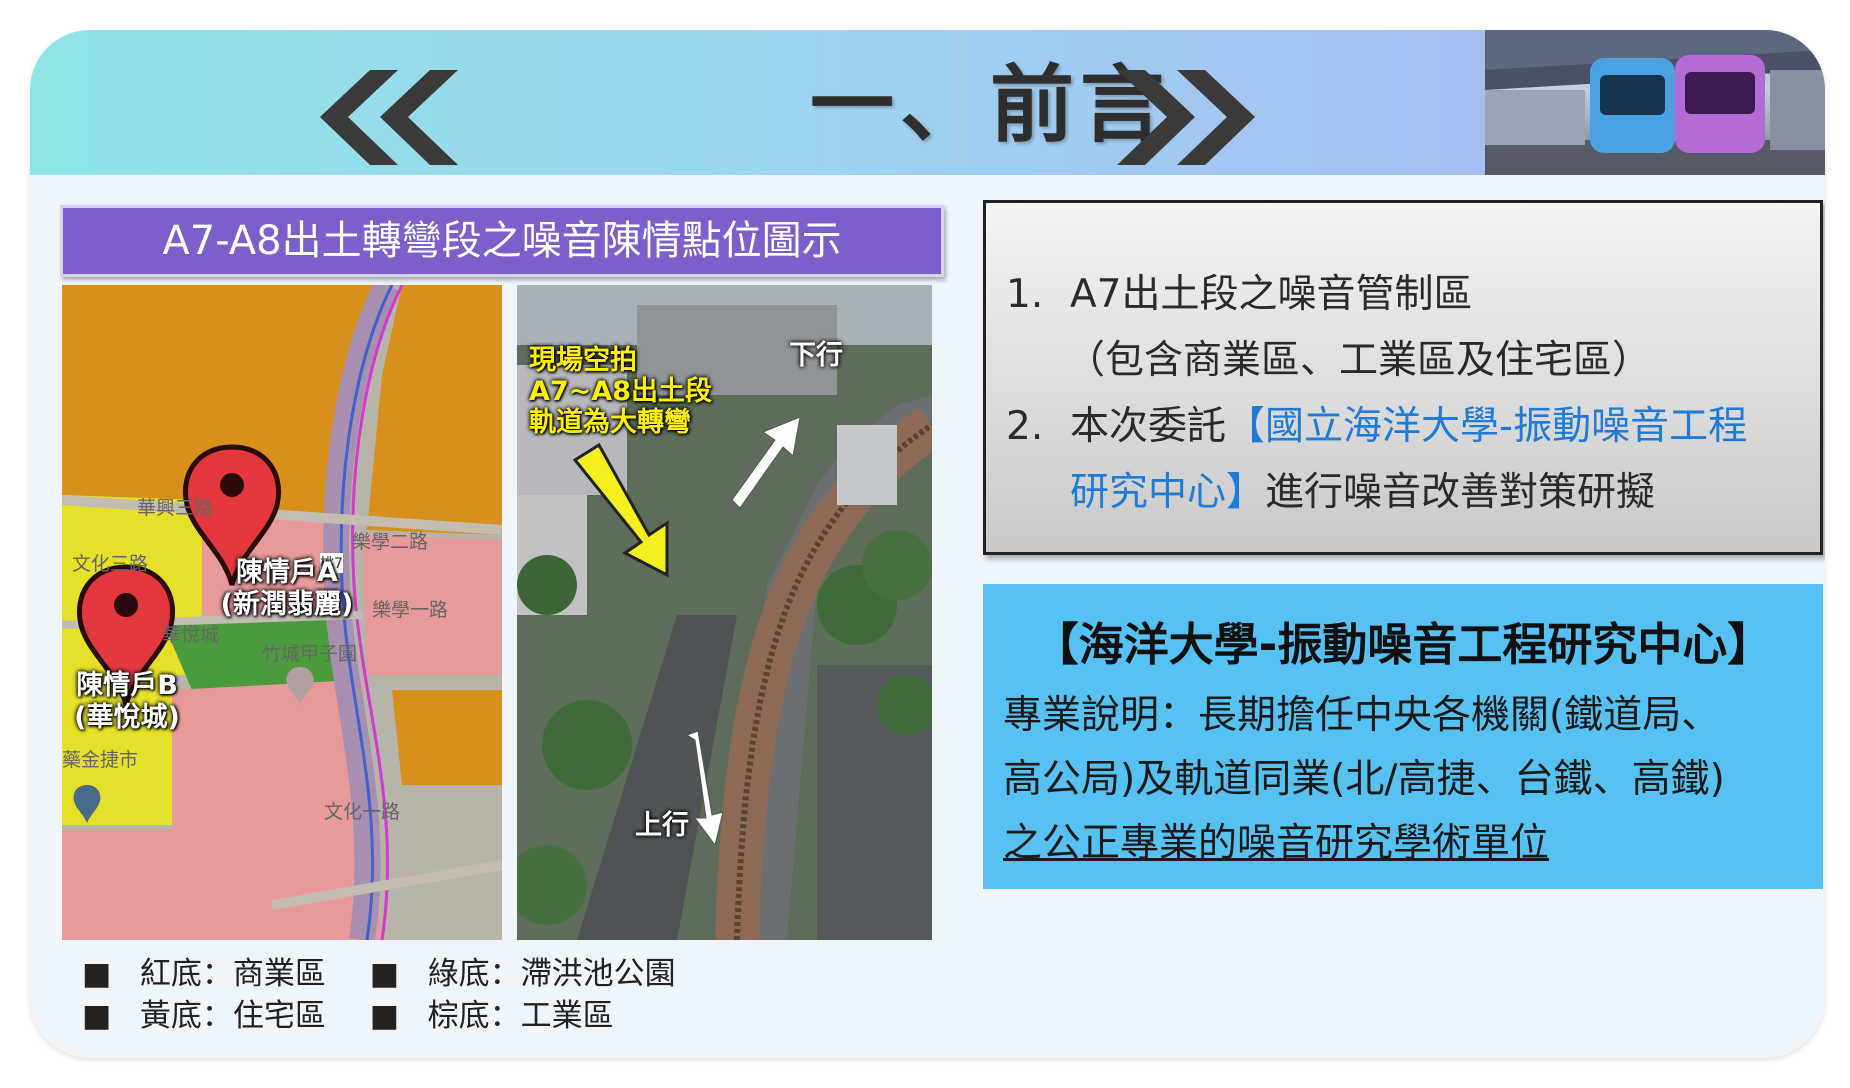  Describe the element at coordinates (410, 610) in the screenshot. I see `street-label: 樂學一路` at that location.